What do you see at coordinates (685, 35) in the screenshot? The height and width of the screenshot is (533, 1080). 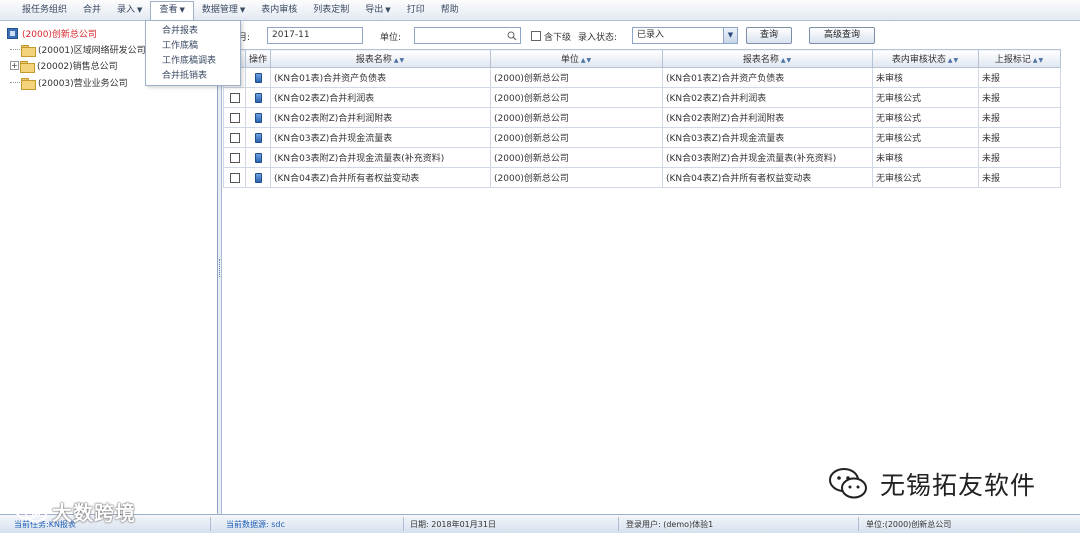 I see `status-select: 已录入 ▼` at bounding box center [685, 35].